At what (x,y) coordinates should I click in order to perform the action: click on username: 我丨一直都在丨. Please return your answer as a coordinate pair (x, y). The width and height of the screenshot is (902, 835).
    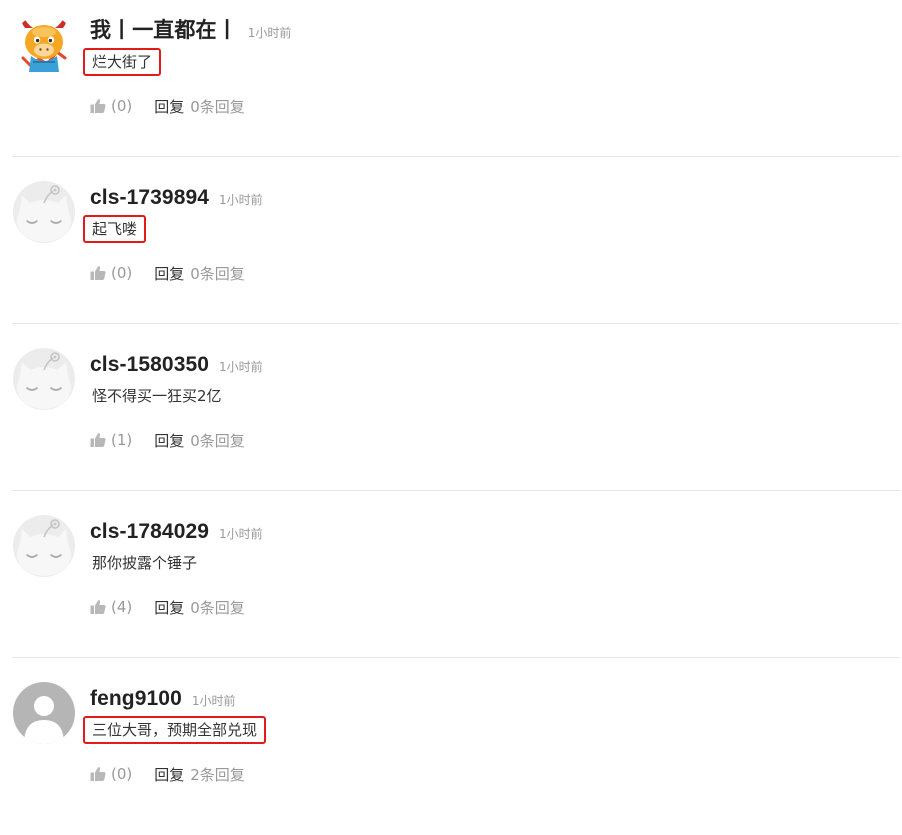
    Looking at the image, I should click on (164, 31).